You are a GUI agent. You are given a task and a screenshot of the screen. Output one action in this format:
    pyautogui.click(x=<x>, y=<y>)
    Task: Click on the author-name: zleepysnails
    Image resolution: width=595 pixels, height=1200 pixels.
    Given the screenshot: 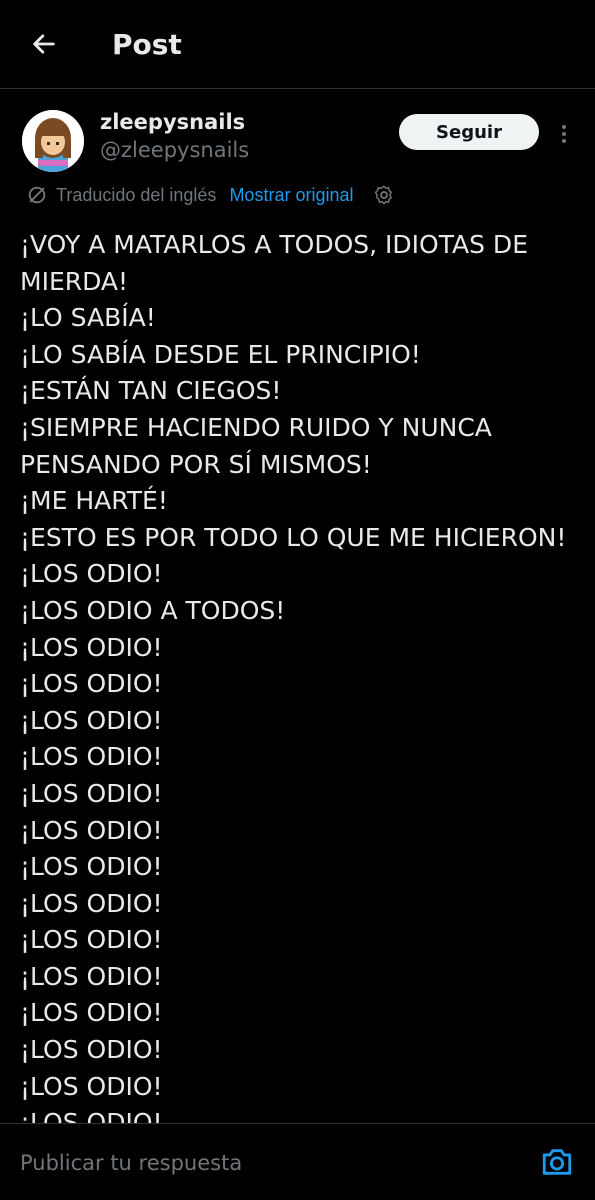 What is the action you would take?
    pyautogui.click(x=172, y=122)
    